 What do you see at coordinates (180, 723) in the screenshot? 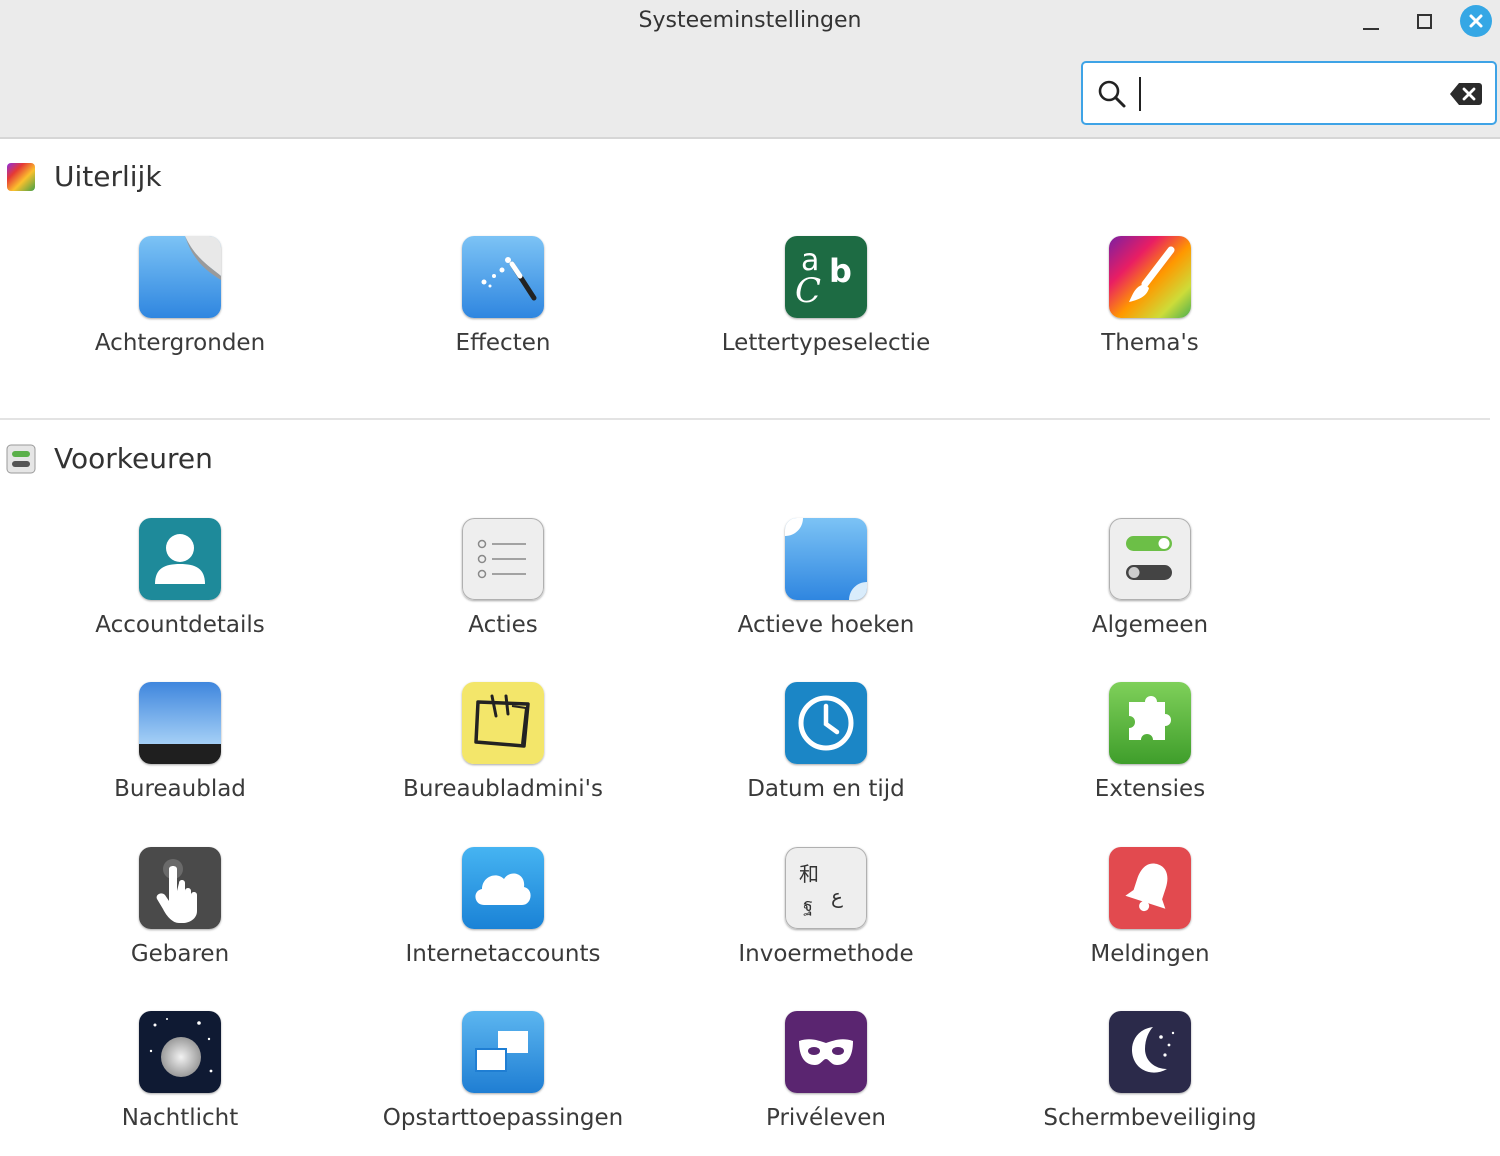
I see `desktop-icon` at bounding box center [180, 723].